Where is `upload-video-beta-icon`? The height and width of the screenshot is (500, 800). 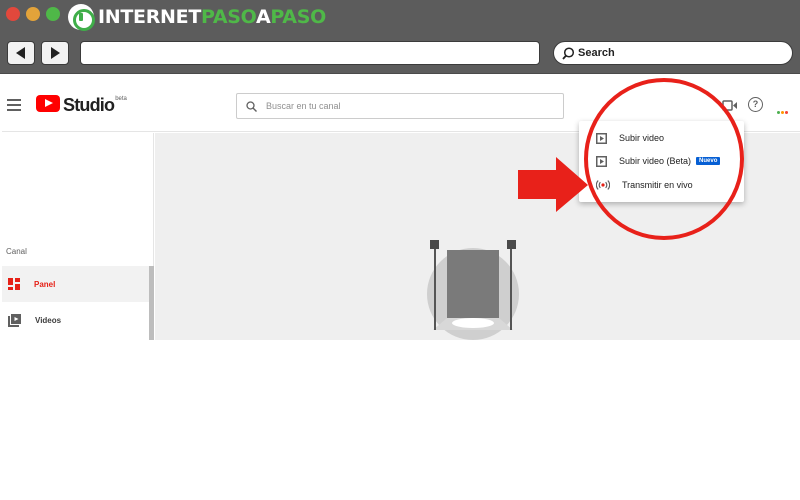 upload-video-beta-icon is located at coordinates (601, 161).